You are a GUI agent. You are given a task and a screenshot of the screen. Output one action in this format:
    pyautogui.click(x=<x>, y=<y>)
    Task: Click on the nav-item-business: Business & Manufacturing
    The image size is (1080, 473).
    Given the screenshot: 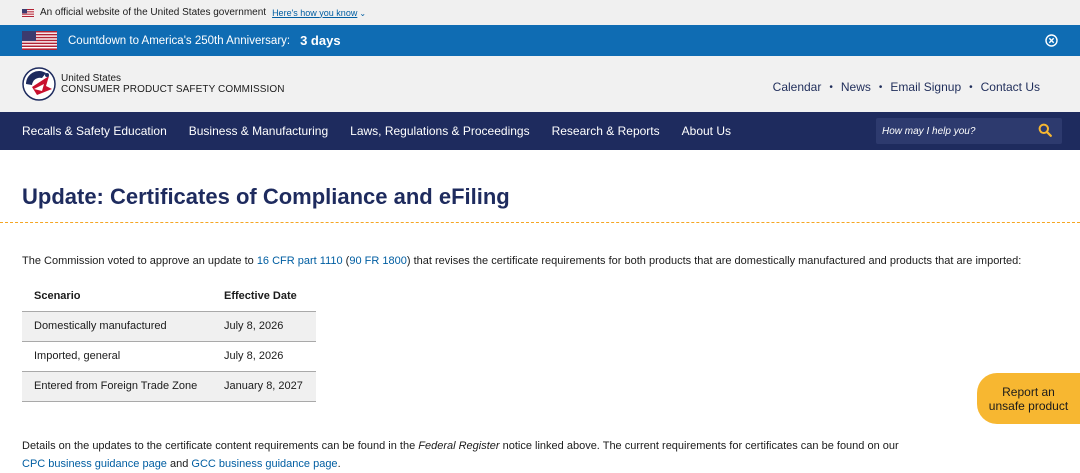 What is the action you would take?
    pyautogui.click(x=258, y=131)
    